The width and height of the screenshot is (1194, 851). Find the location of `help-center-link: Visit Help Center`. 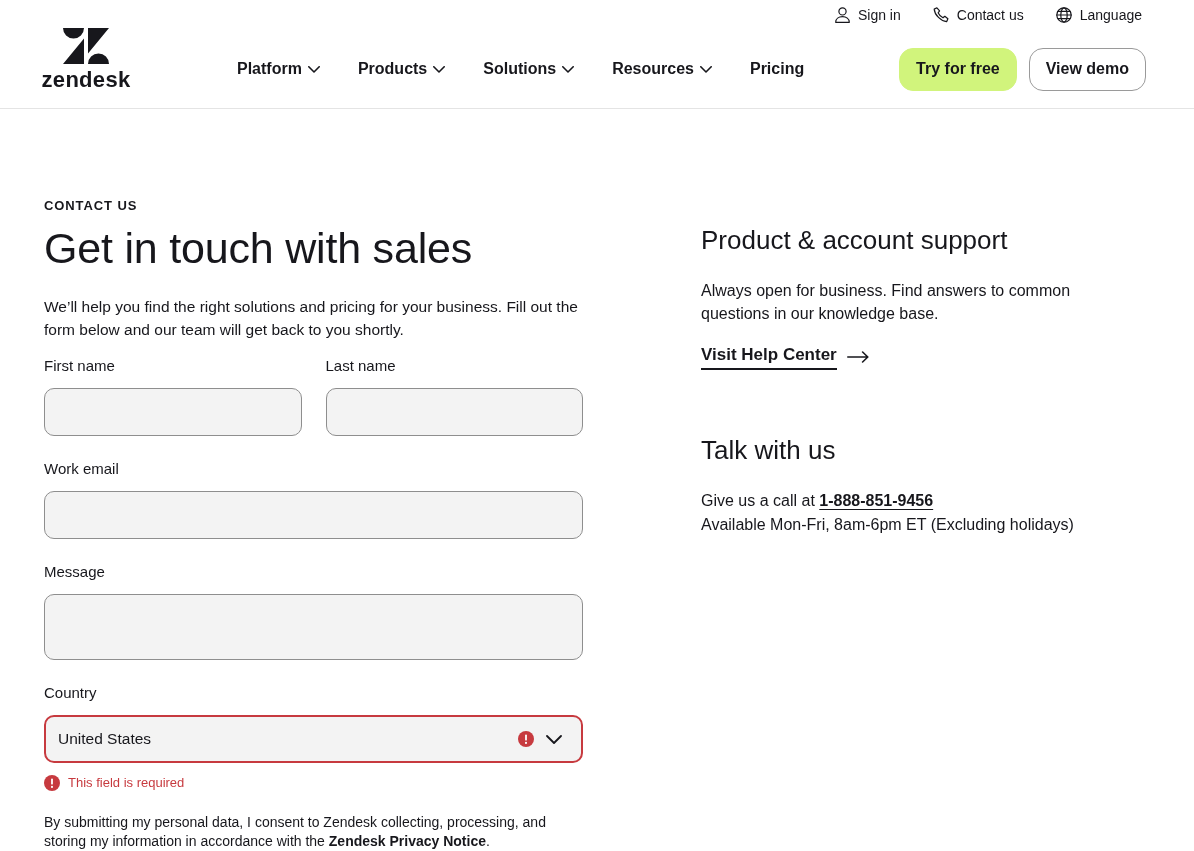

help-center-link: Visit Help Center is located at coordinates (769, 357).